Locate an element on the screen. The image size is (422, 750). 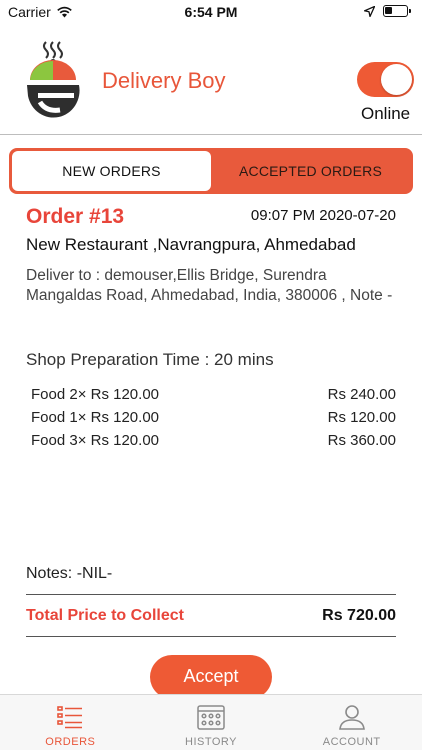
item-price: Rs 240.00 is located at coordinates (361, 394).